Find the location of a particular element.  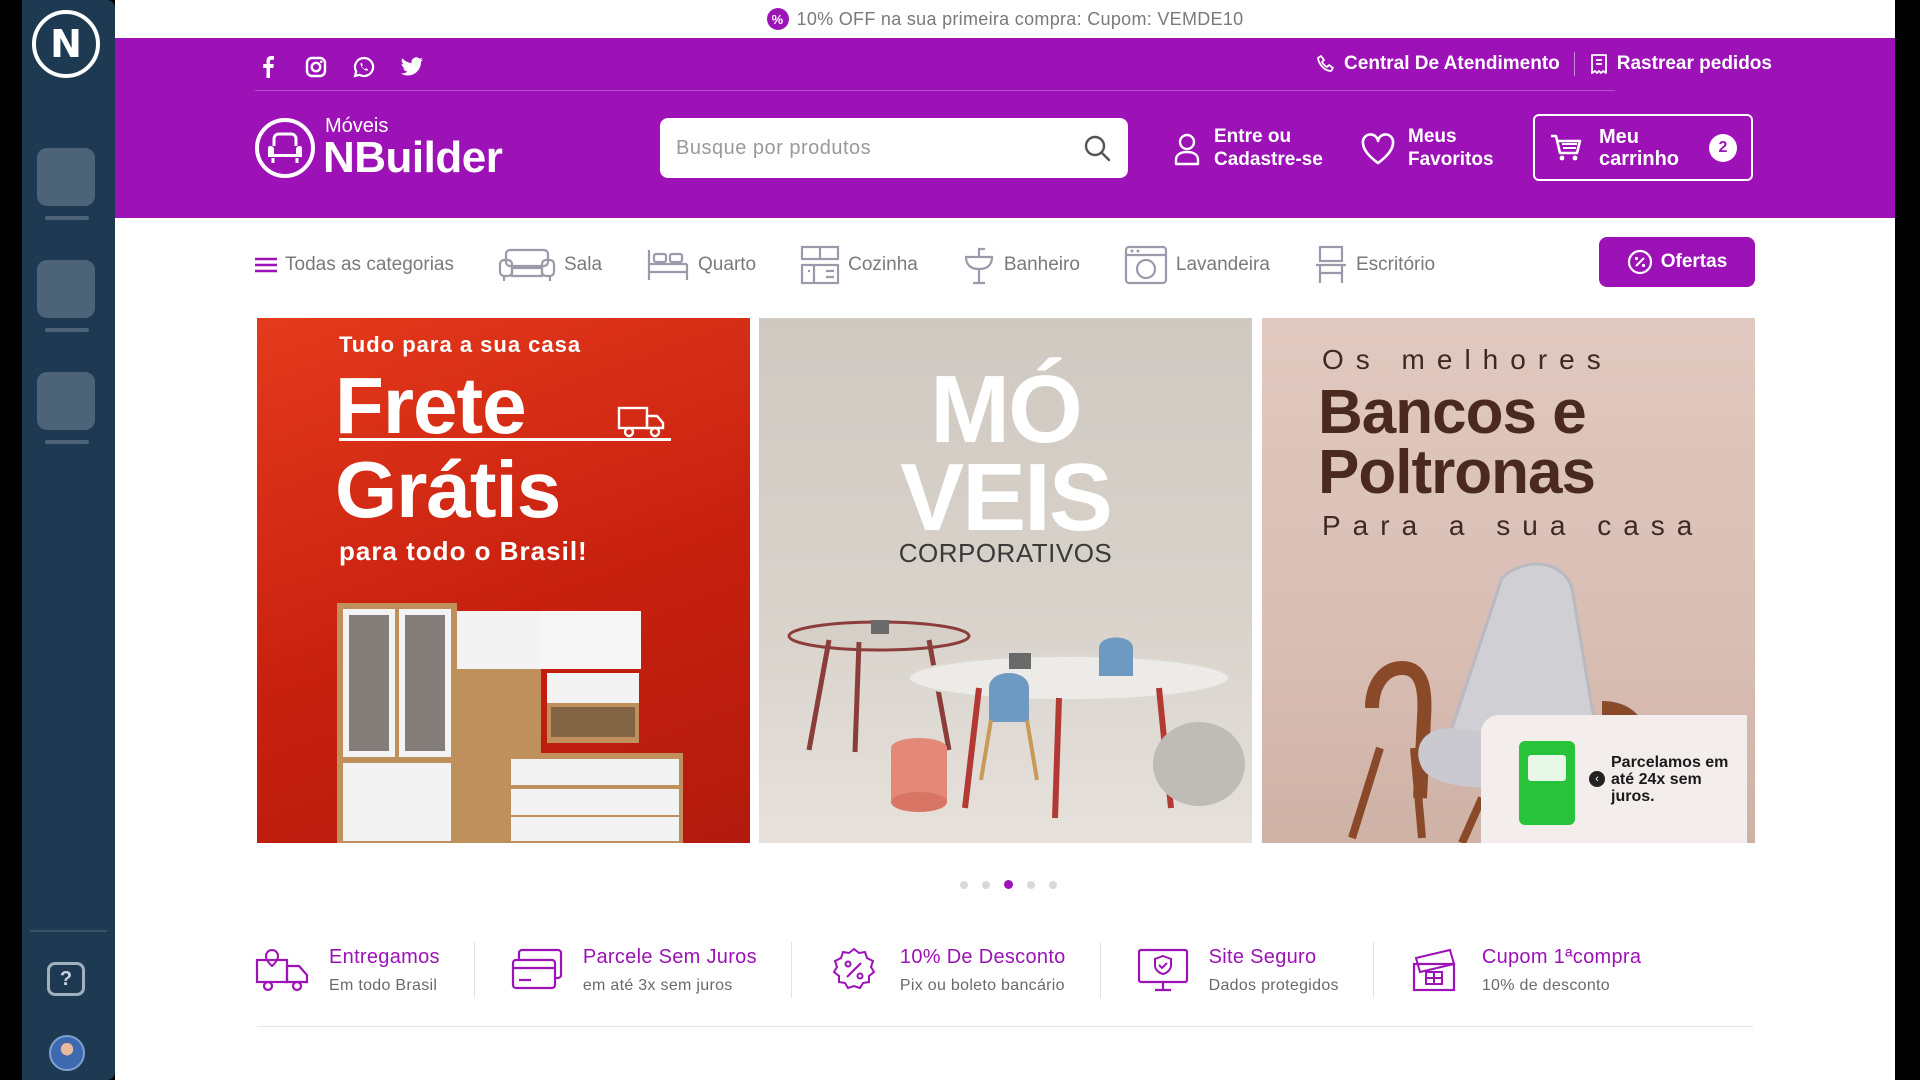

cart-button: Meu carrinho 2 is located at coordinates (1643, 147).